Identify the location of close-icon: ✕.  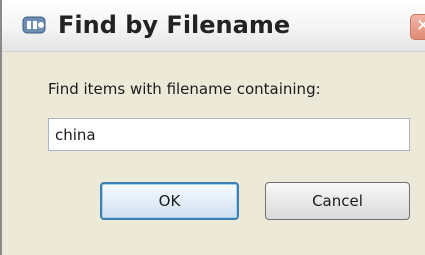
(420, 26).